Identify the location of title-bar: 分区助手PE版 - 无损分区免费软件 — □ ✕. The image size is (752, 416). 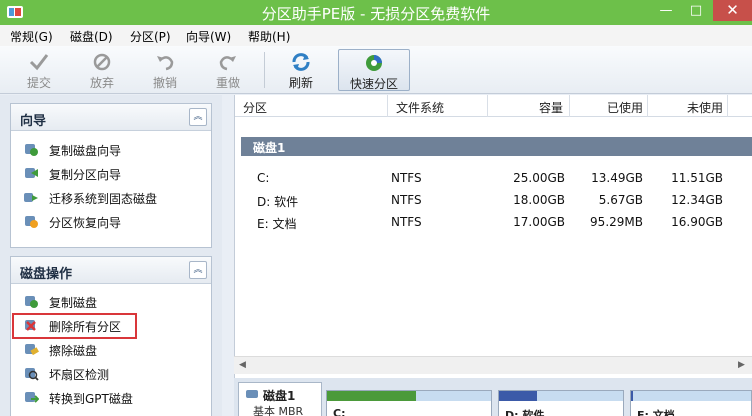
(376, 12).